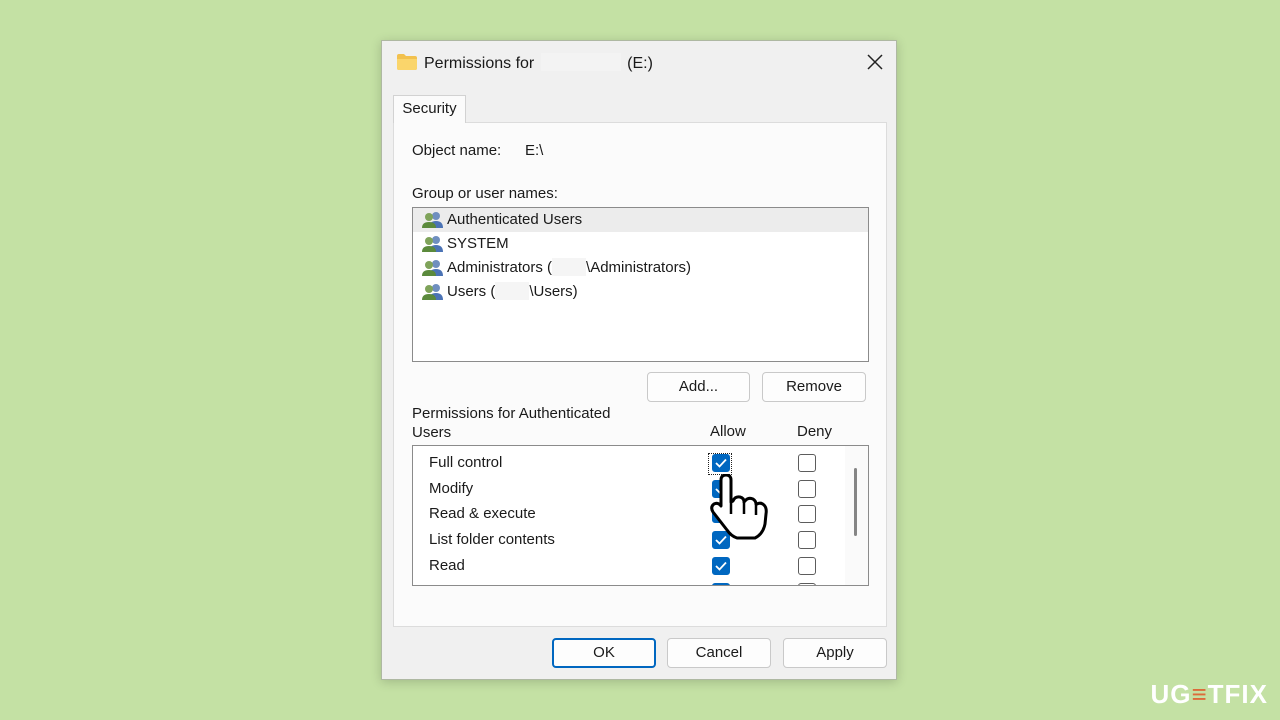 This screenshot has height=720, width=1280. Describe the element at coordinates (447, 565) in the screenshot. I see `permission-name: Read` at that location.